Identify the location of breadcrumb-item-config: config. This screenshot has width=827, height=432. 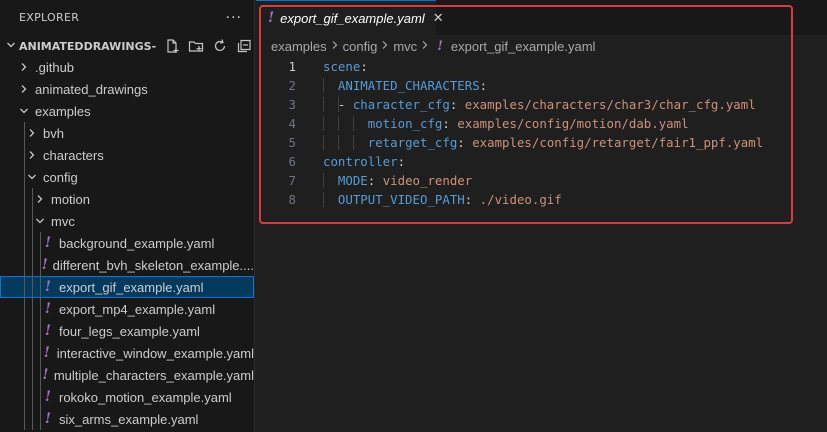
(360, 46).